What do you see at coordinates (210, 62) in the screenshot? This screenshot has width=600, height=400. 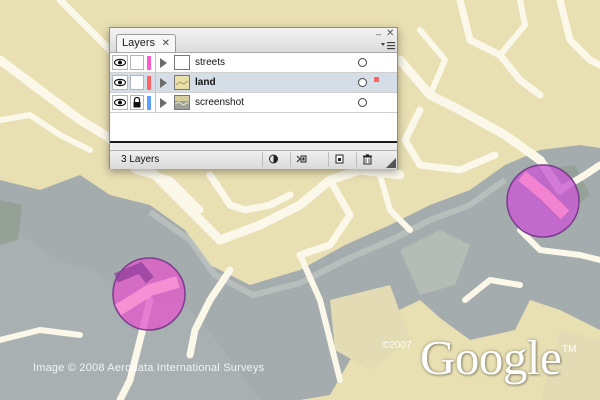 I see `layer-name: streets` at bounding box center [210, 62].